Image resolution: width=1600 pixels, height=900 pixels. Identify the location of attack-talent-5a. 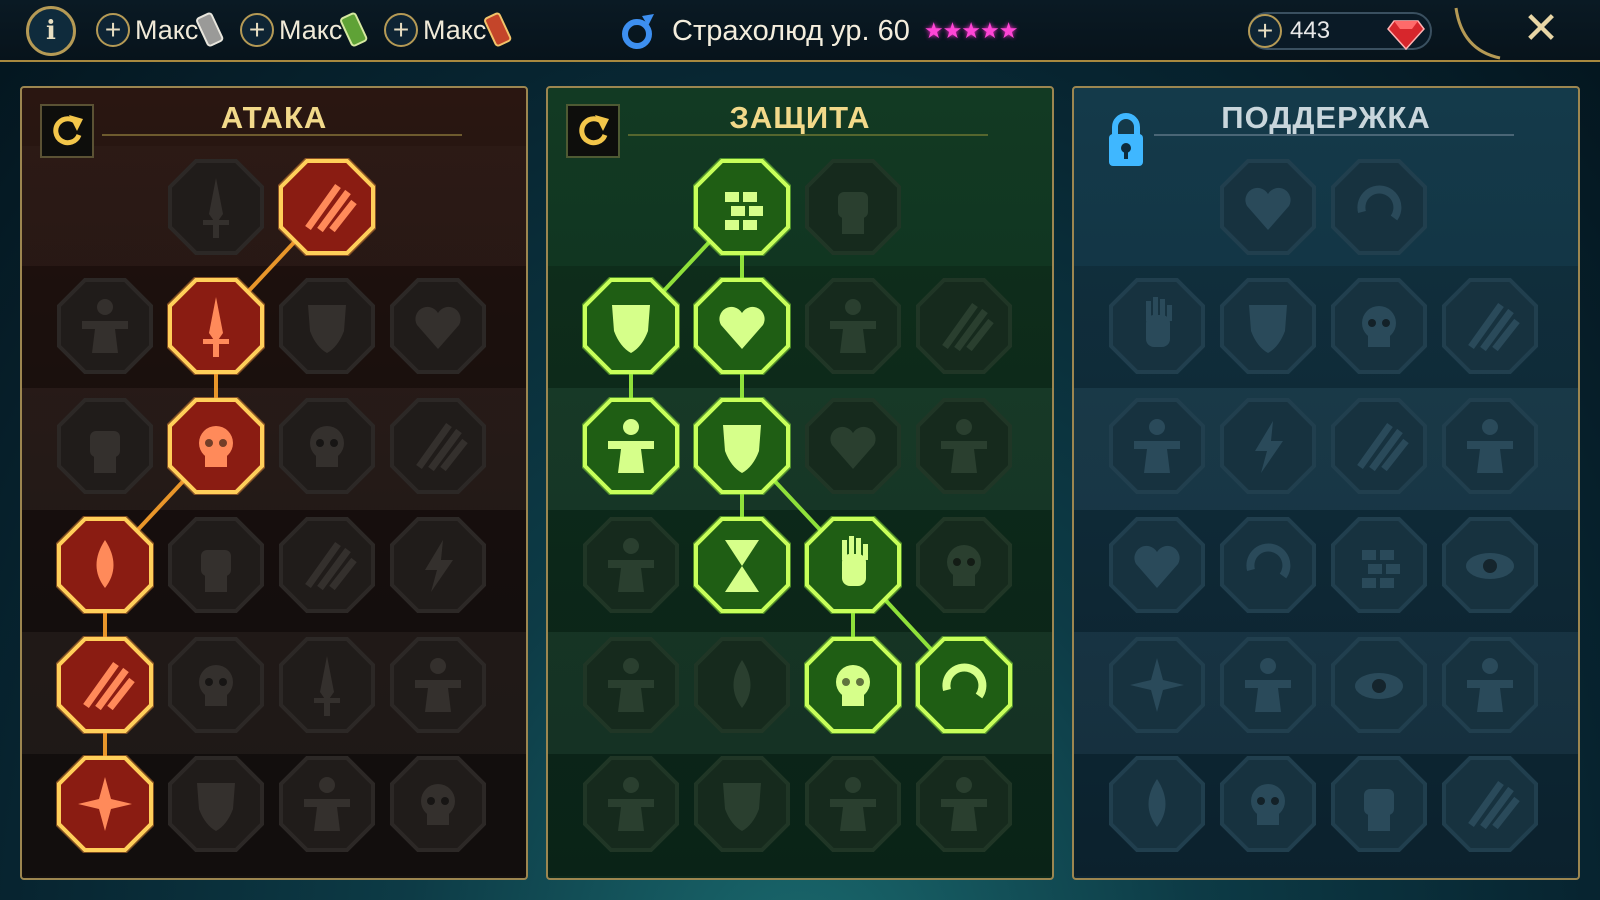
(105, 685).